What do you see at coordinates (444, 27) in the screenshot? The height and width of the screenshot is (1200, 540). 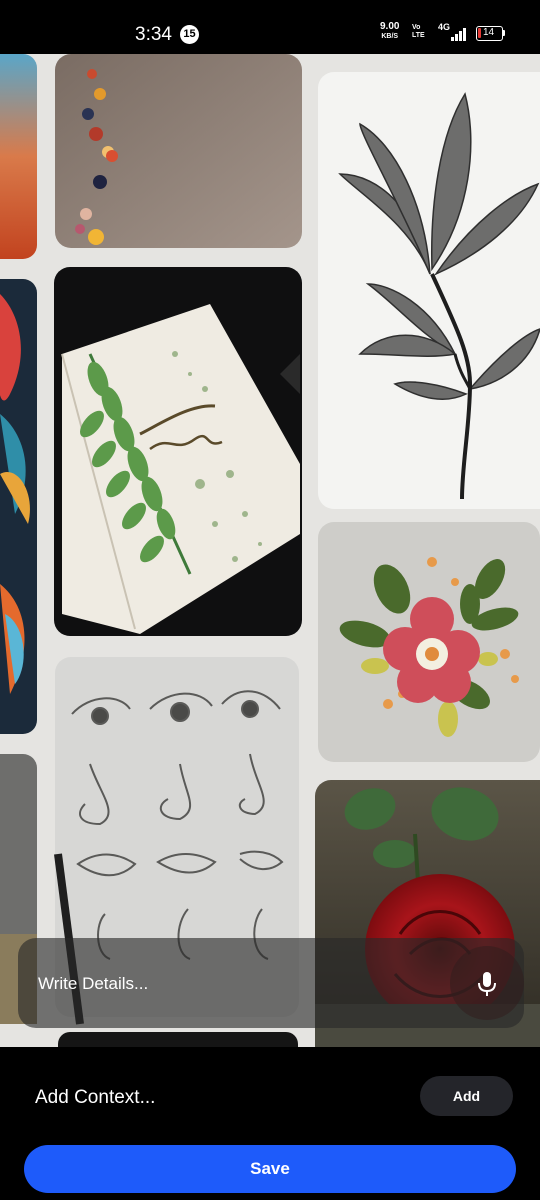 I see `network-type: 4G` at bounding box center [444, 27].